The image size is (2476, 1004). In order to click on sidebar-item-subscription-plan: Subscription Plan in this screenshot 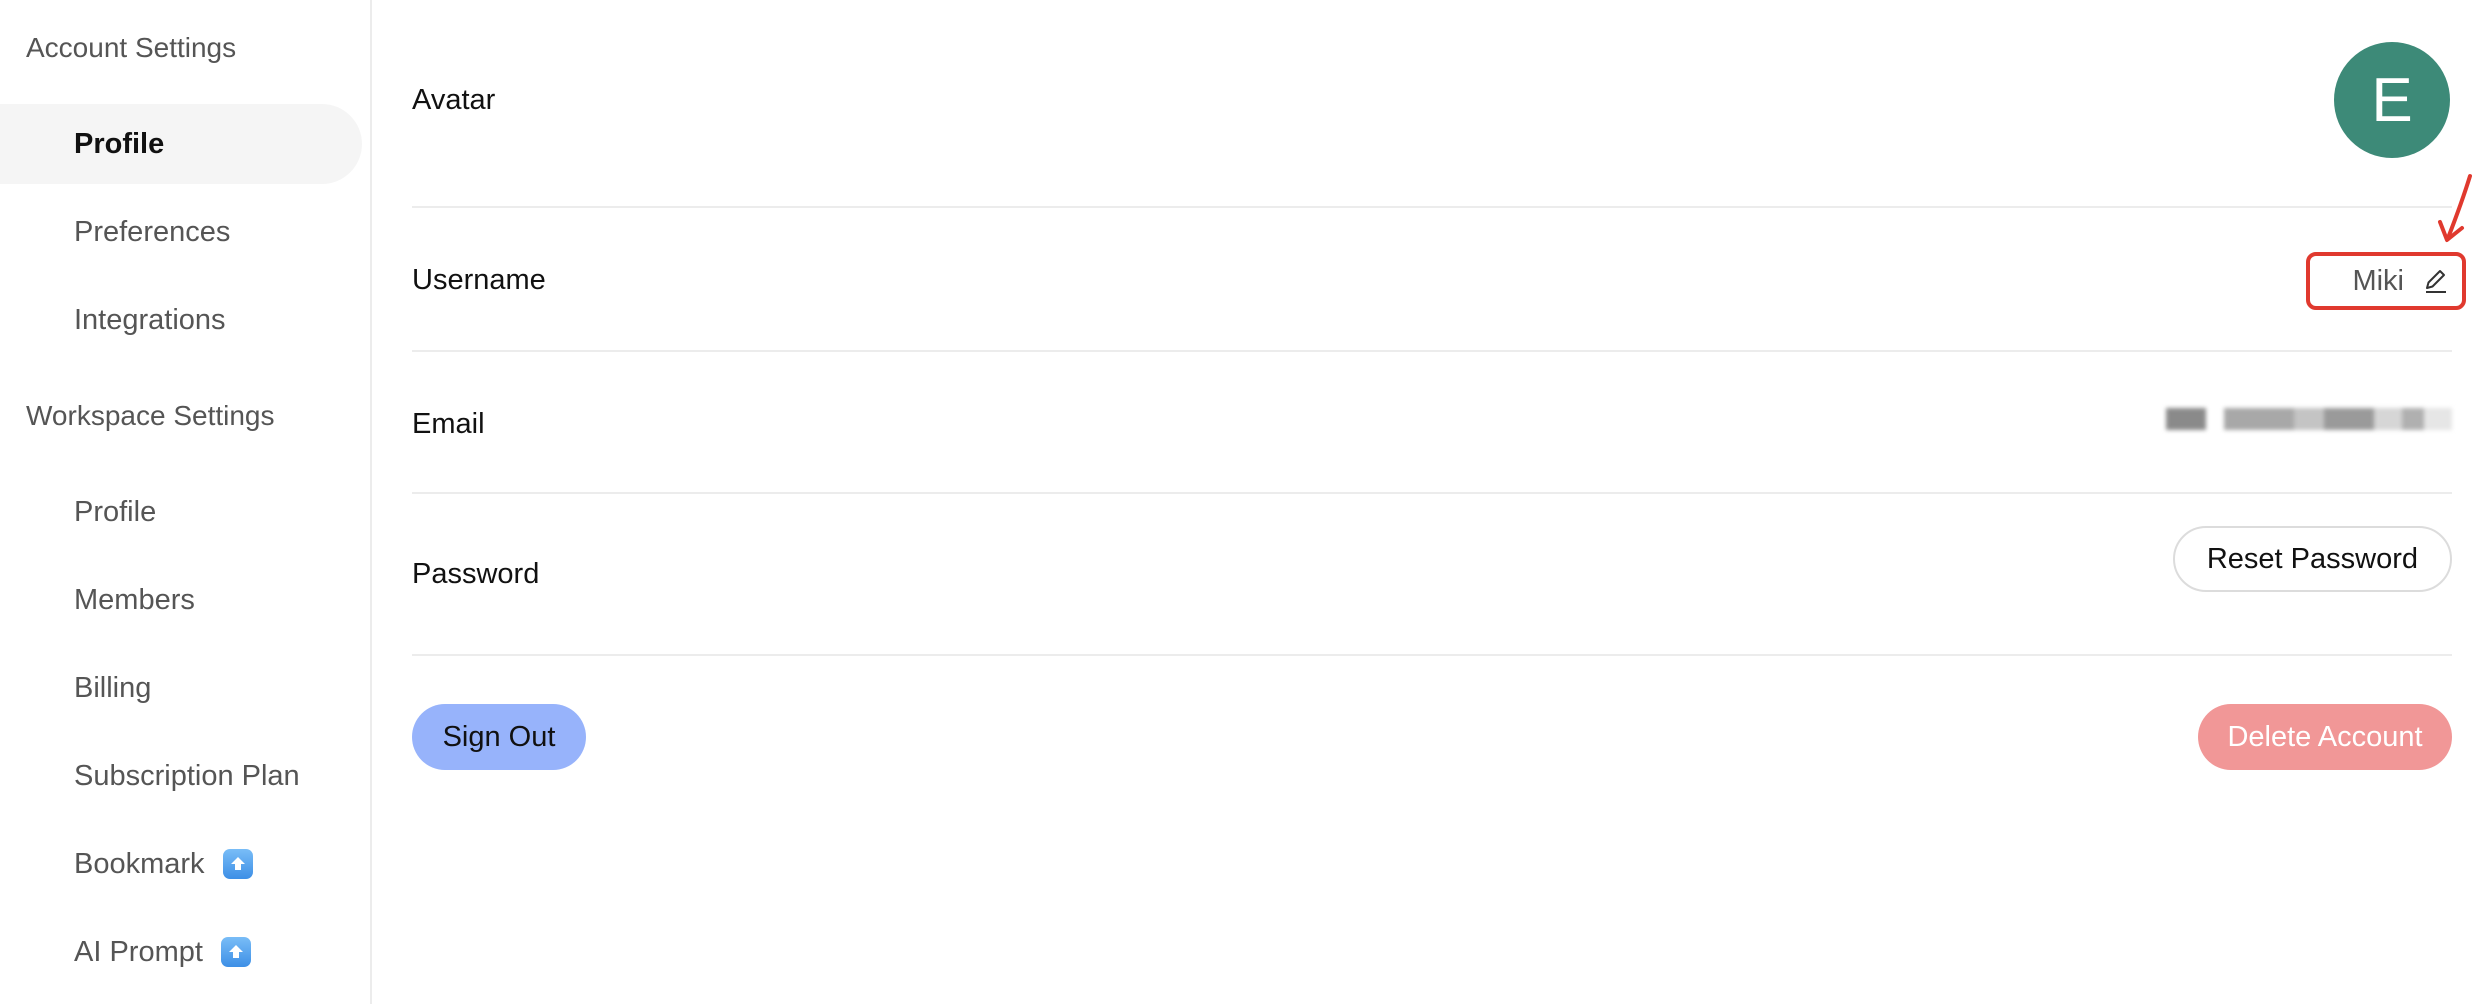, I will do `click(181, 776)`.